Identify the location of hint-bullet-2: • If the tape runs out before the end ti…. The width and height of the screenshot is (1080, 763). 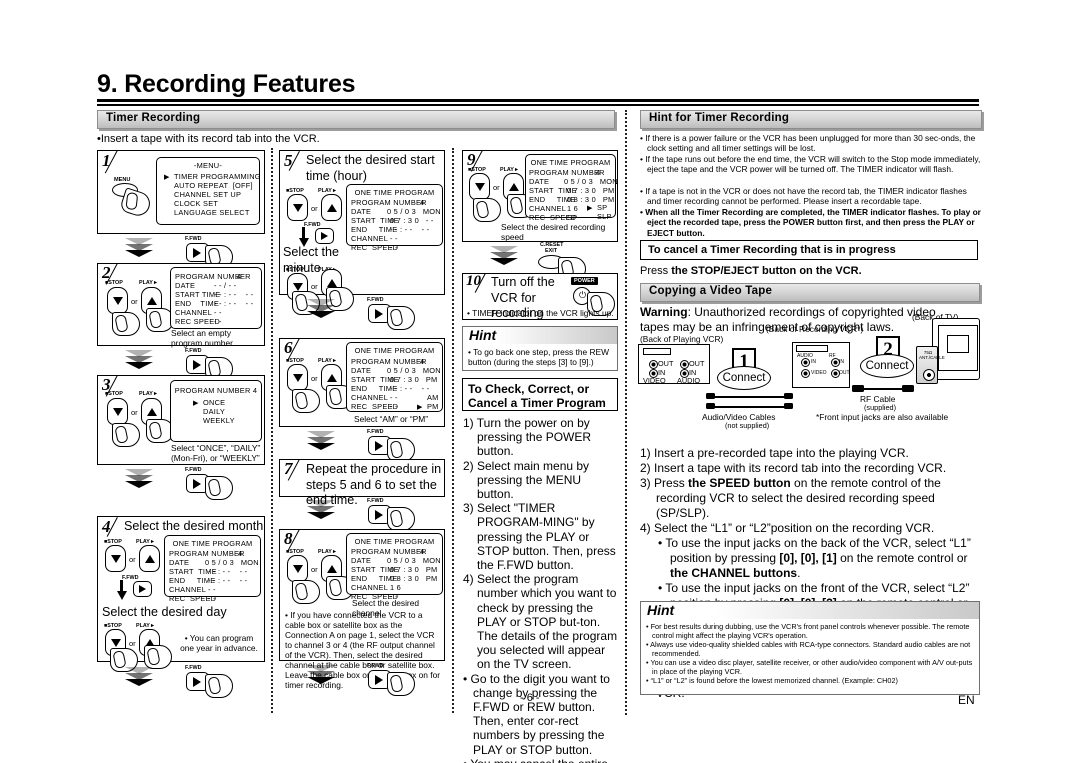
(810, 164).